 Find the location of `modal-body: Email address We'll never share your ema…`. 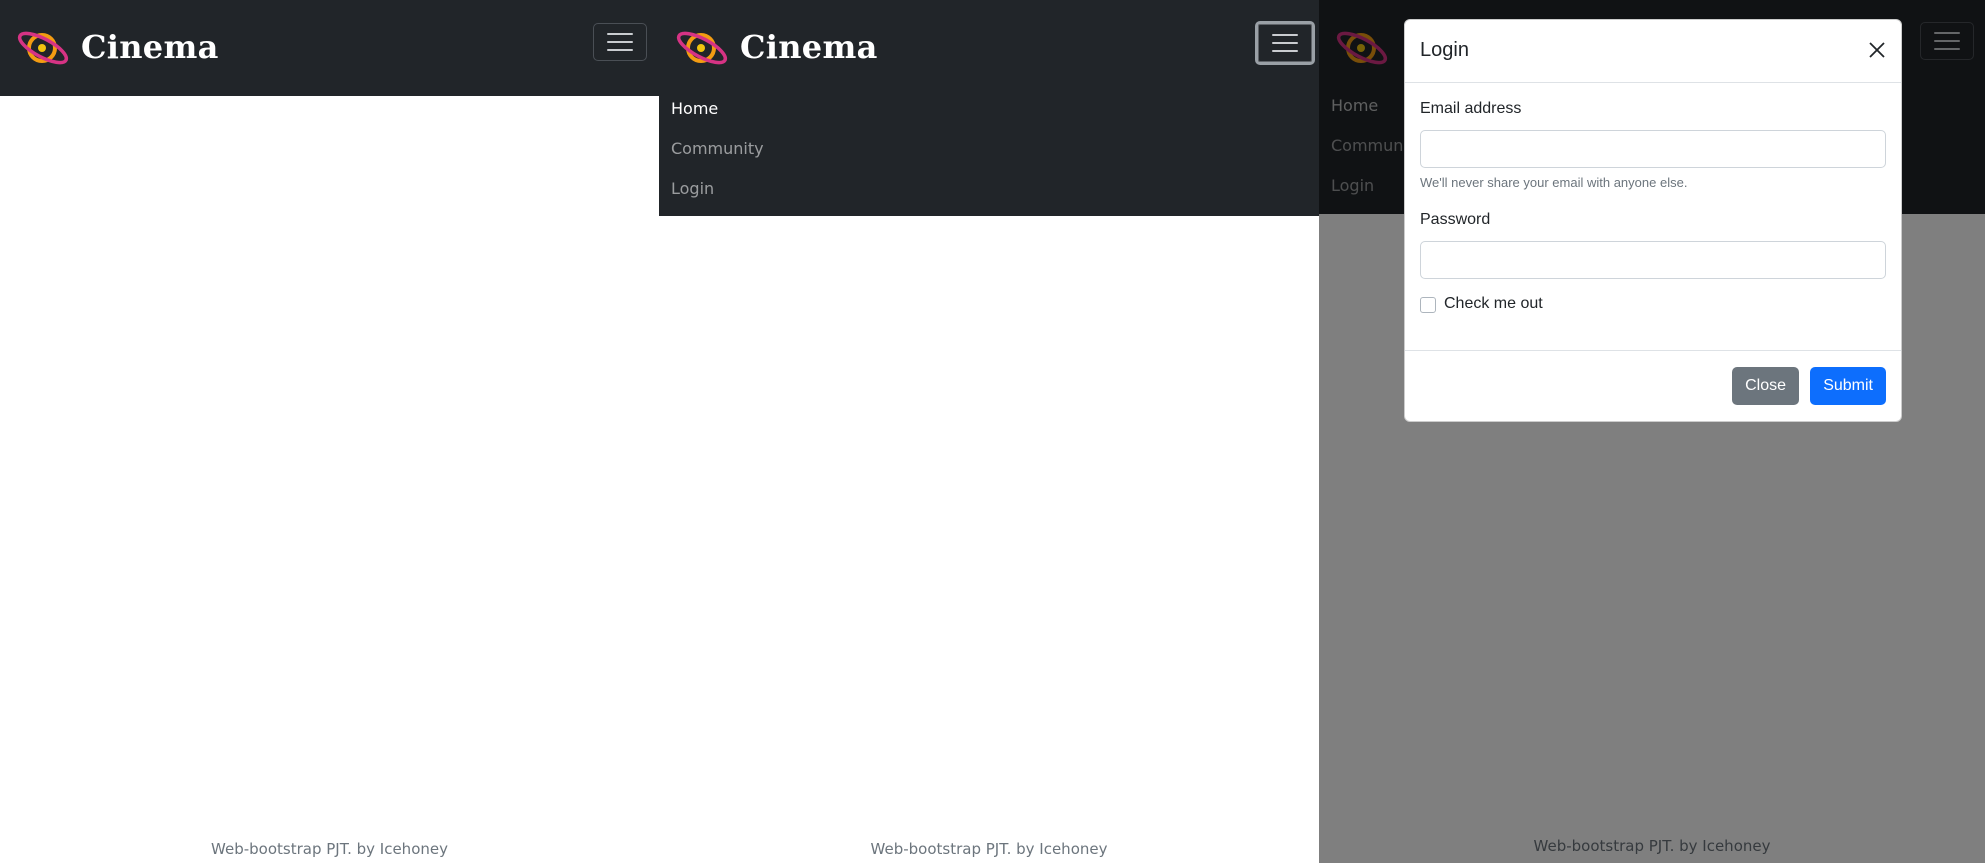

modal-body: Email address We'll never share your ema… is located at coordinates (1653, 226).